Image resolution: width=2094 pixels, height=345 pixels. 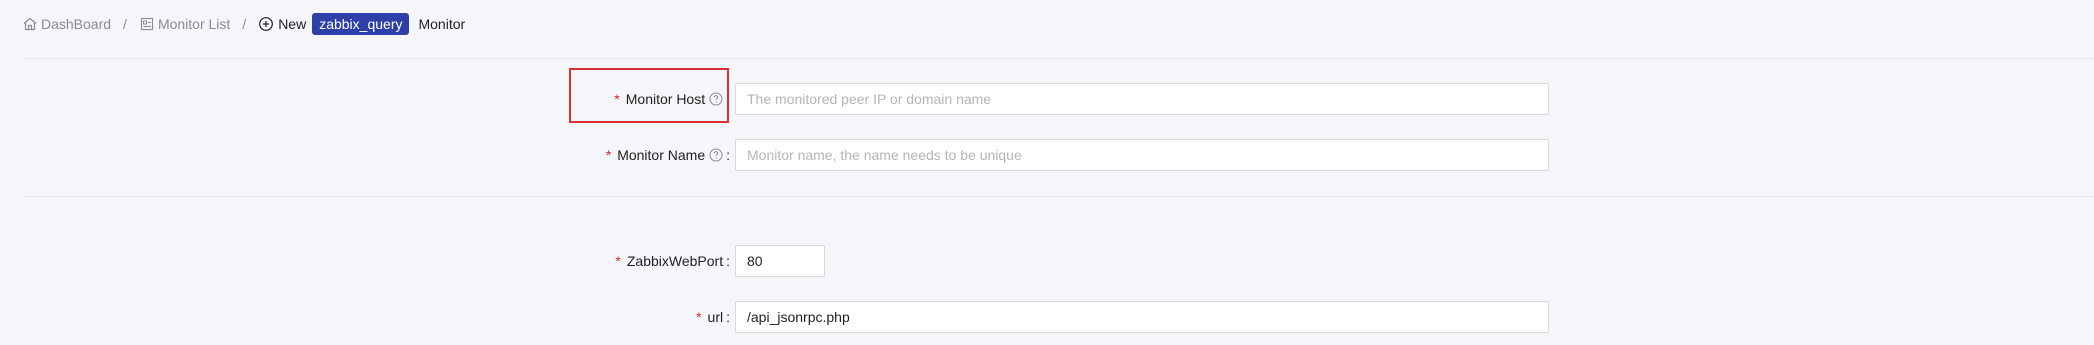 I want to click on breadcrumb-dashboard-label: DashBoard, so click(x=76, y=24).